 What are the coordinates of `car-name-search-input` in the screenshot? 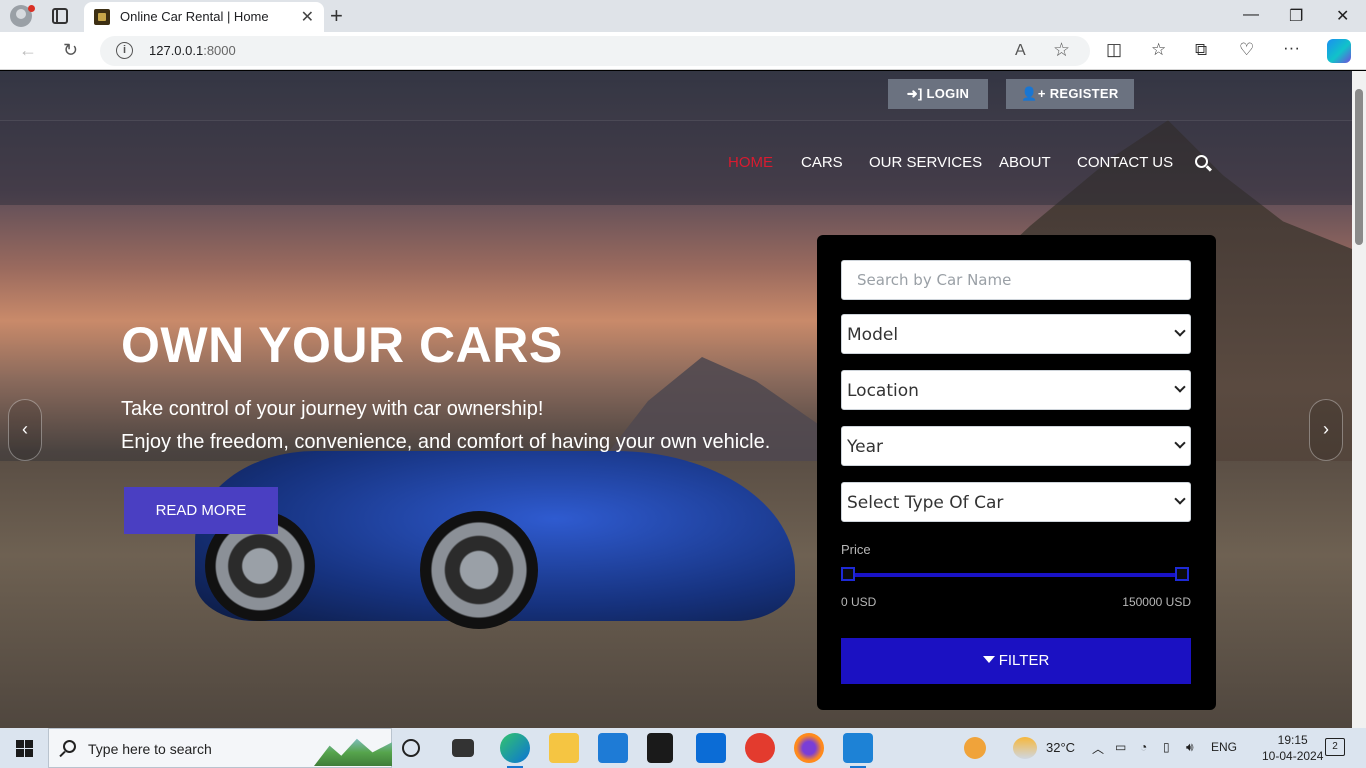 It's located at (1016, 280).